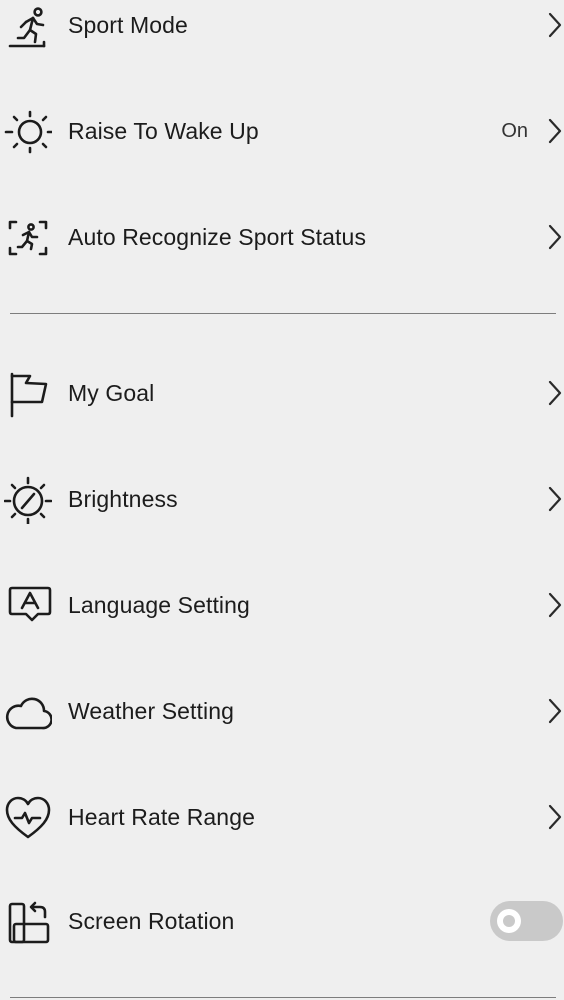  I want to click on heart-rate-range-row: Heart Rate Range, so click(282, 816).